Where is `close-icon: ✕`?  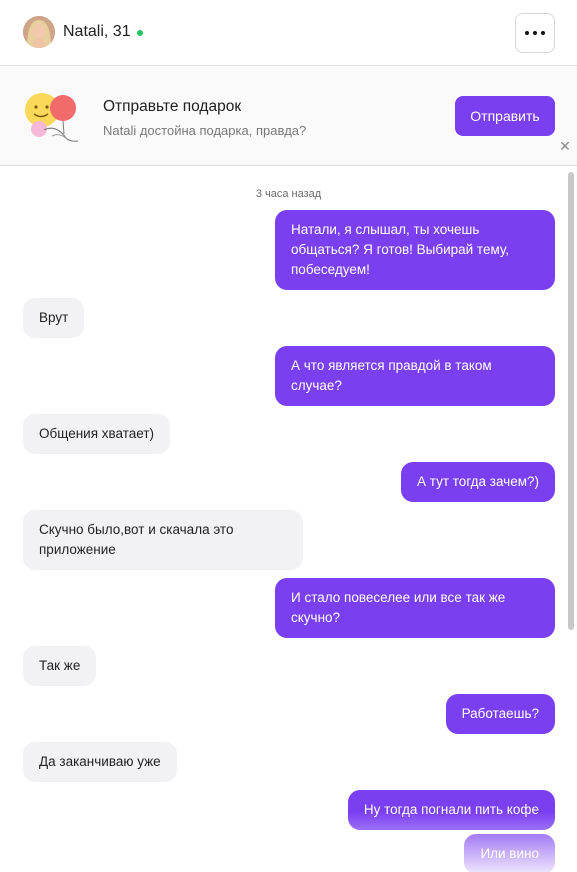
close-icon: ✕ is located at coordinates (565, 146).